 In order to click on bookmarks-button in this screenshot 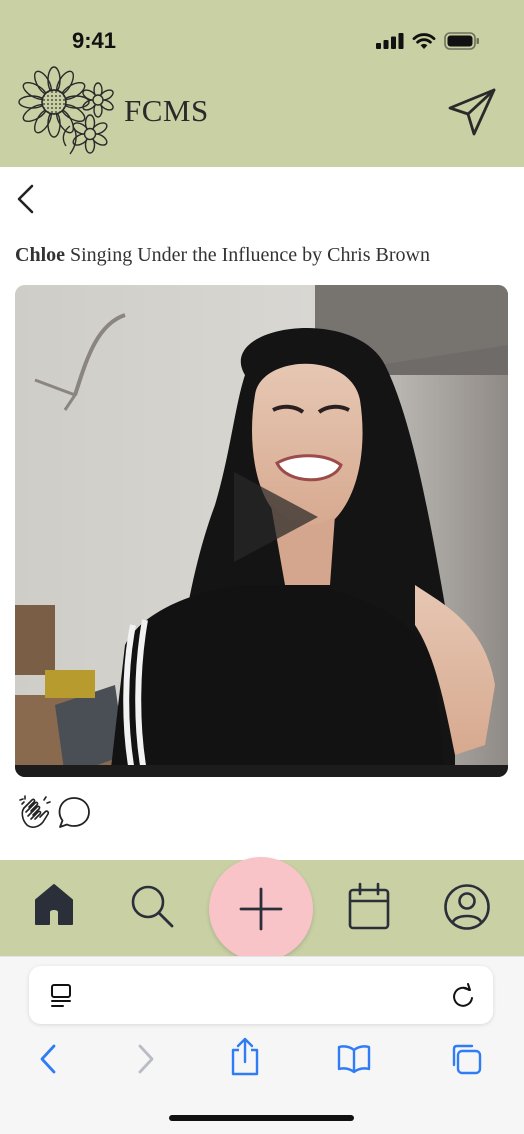, I will do `click(354, 1059)`.